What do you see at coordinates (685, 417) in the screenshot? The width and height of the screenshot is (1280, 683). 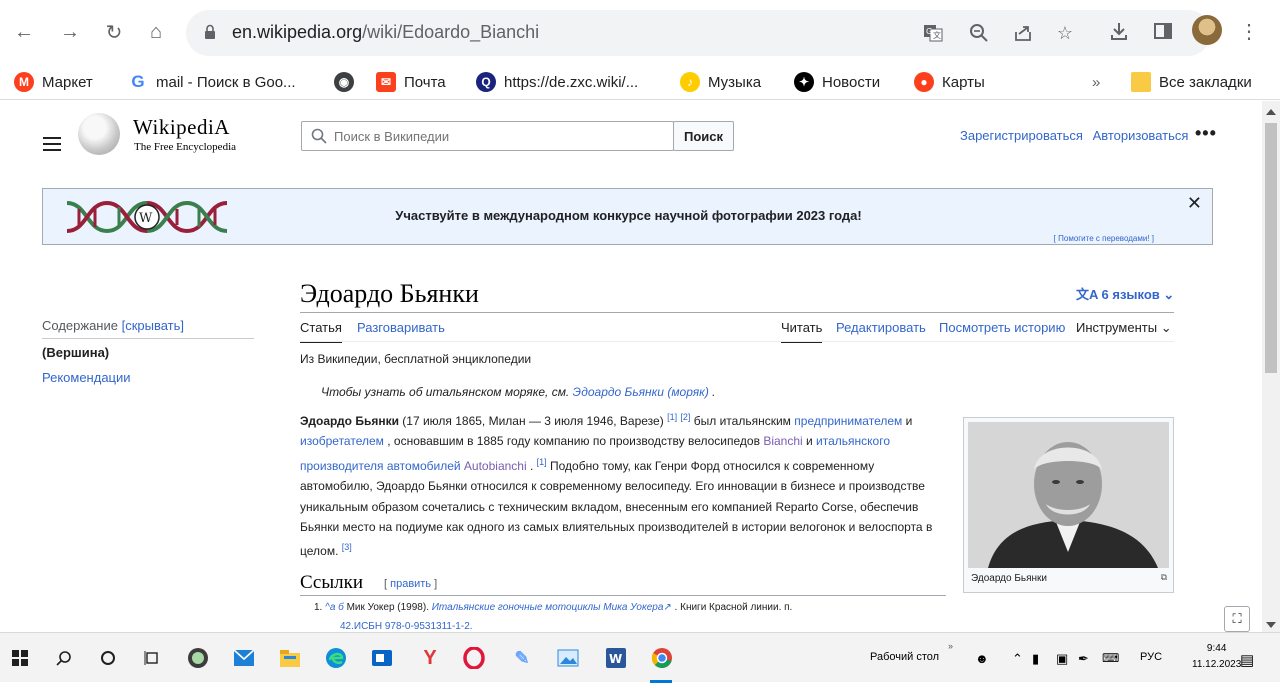 I see `citation-2: [2]` at bounding box center [685, 417].